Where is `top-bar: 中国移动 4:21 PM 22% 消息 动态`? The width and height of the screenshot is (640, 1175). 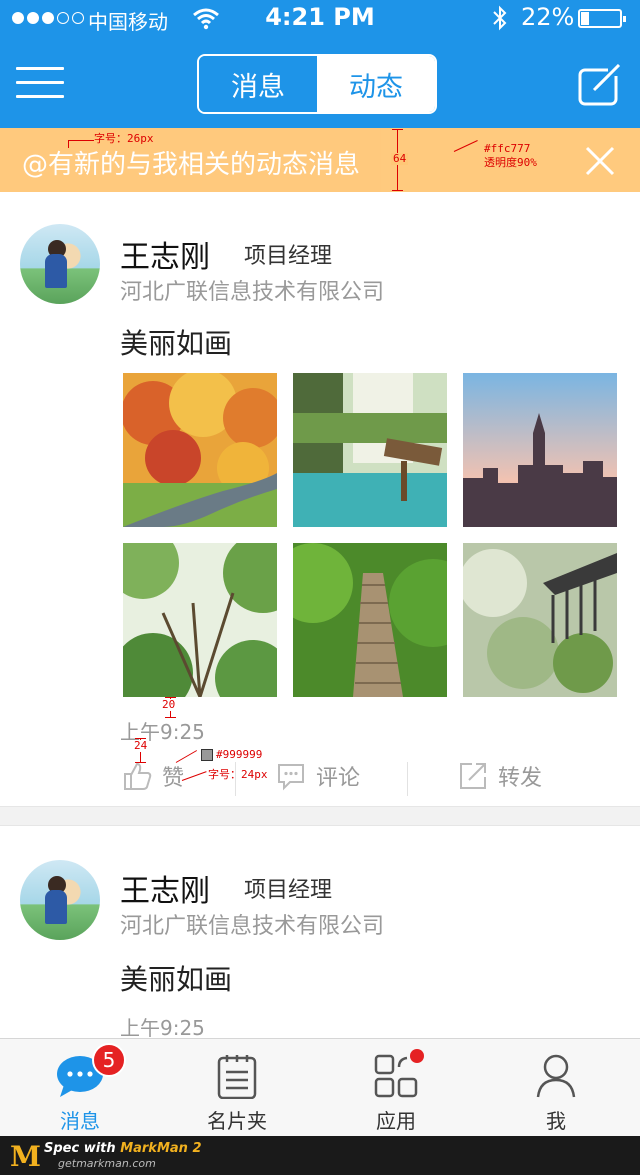 top-bar: 中国移动 4:21 PM 22% 消息 动态 is located at coordinates (320, 64).